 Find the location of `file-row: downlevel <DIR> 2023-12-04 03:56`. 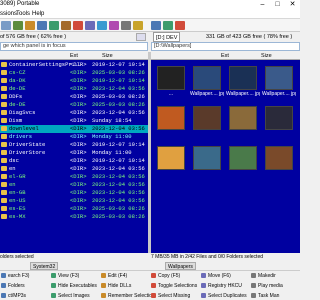

file-row: downlevel <DIR> 2023-12-04 03:56 is located at coordinates (74, 129).